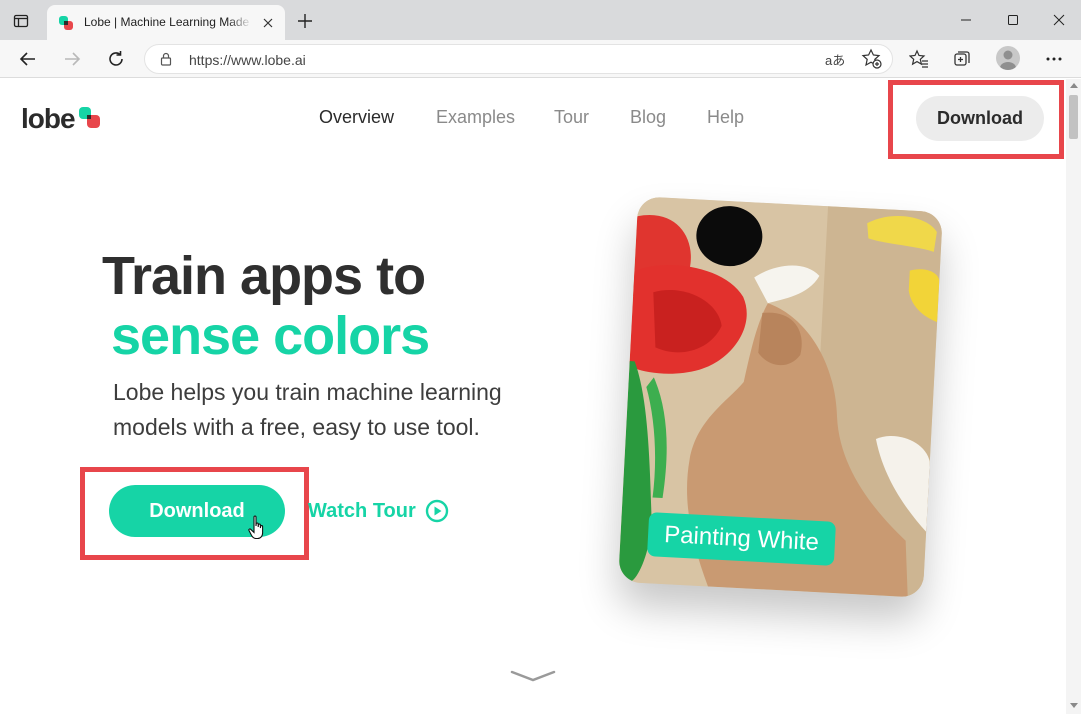 The image size is (1081, 714). Describe the element at coordinates (966, 20) in the screenshot. I see `minimize-icon` at that location.